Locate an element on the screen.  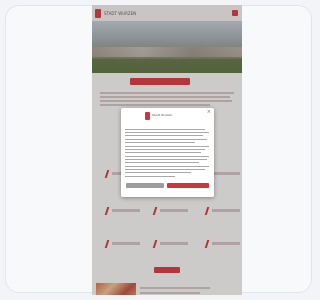
modal-logo: Stadt Wurzen is located at coordinates (160, 116).